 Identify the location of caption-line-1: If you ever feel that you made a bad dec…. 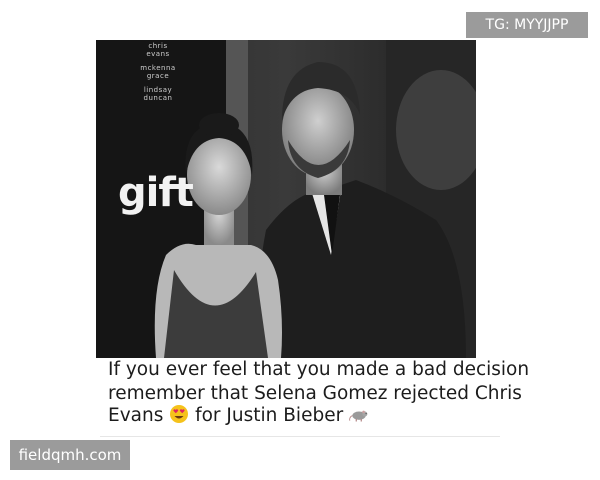
(319, 369).